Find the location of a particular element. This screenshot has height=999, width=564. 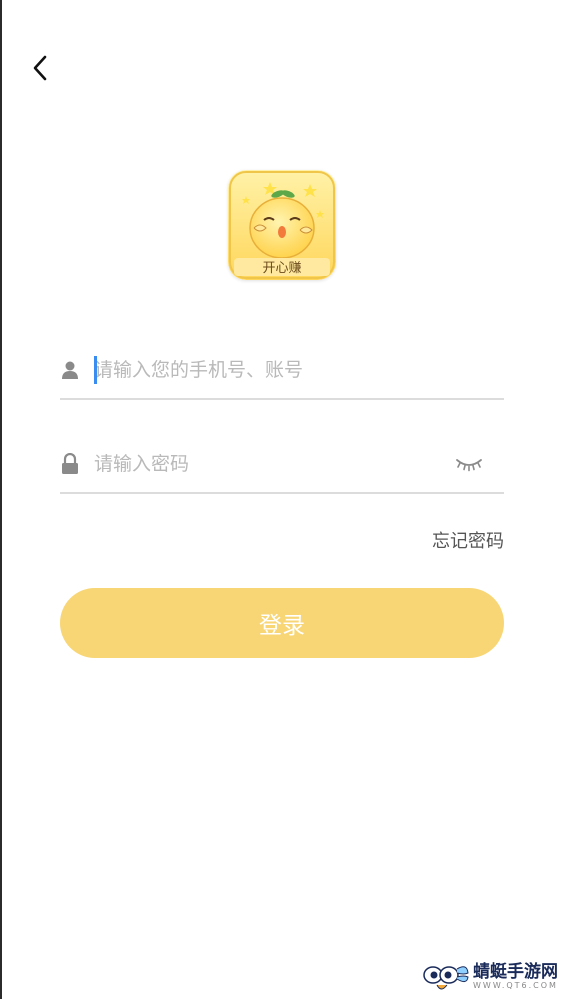

password-field-row is located at coordinates (282, 465).